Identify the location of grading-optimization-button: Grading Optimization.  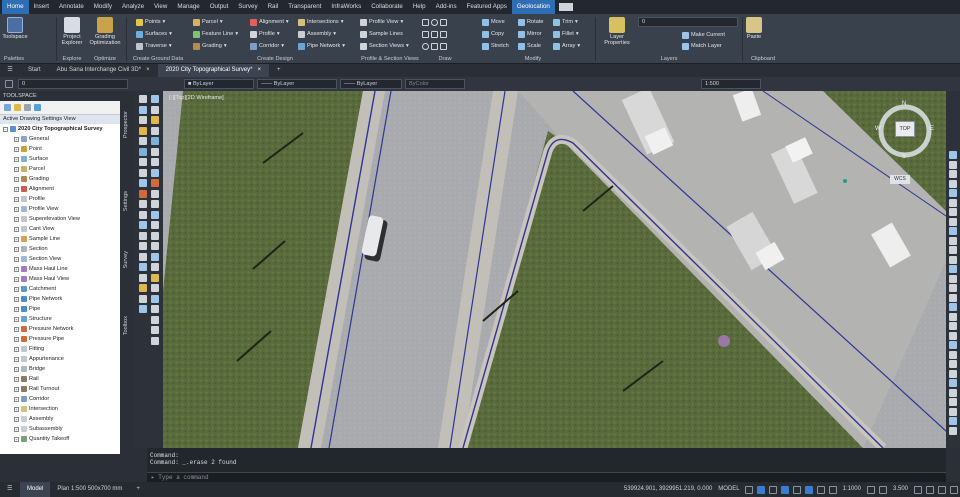
(105, 31).